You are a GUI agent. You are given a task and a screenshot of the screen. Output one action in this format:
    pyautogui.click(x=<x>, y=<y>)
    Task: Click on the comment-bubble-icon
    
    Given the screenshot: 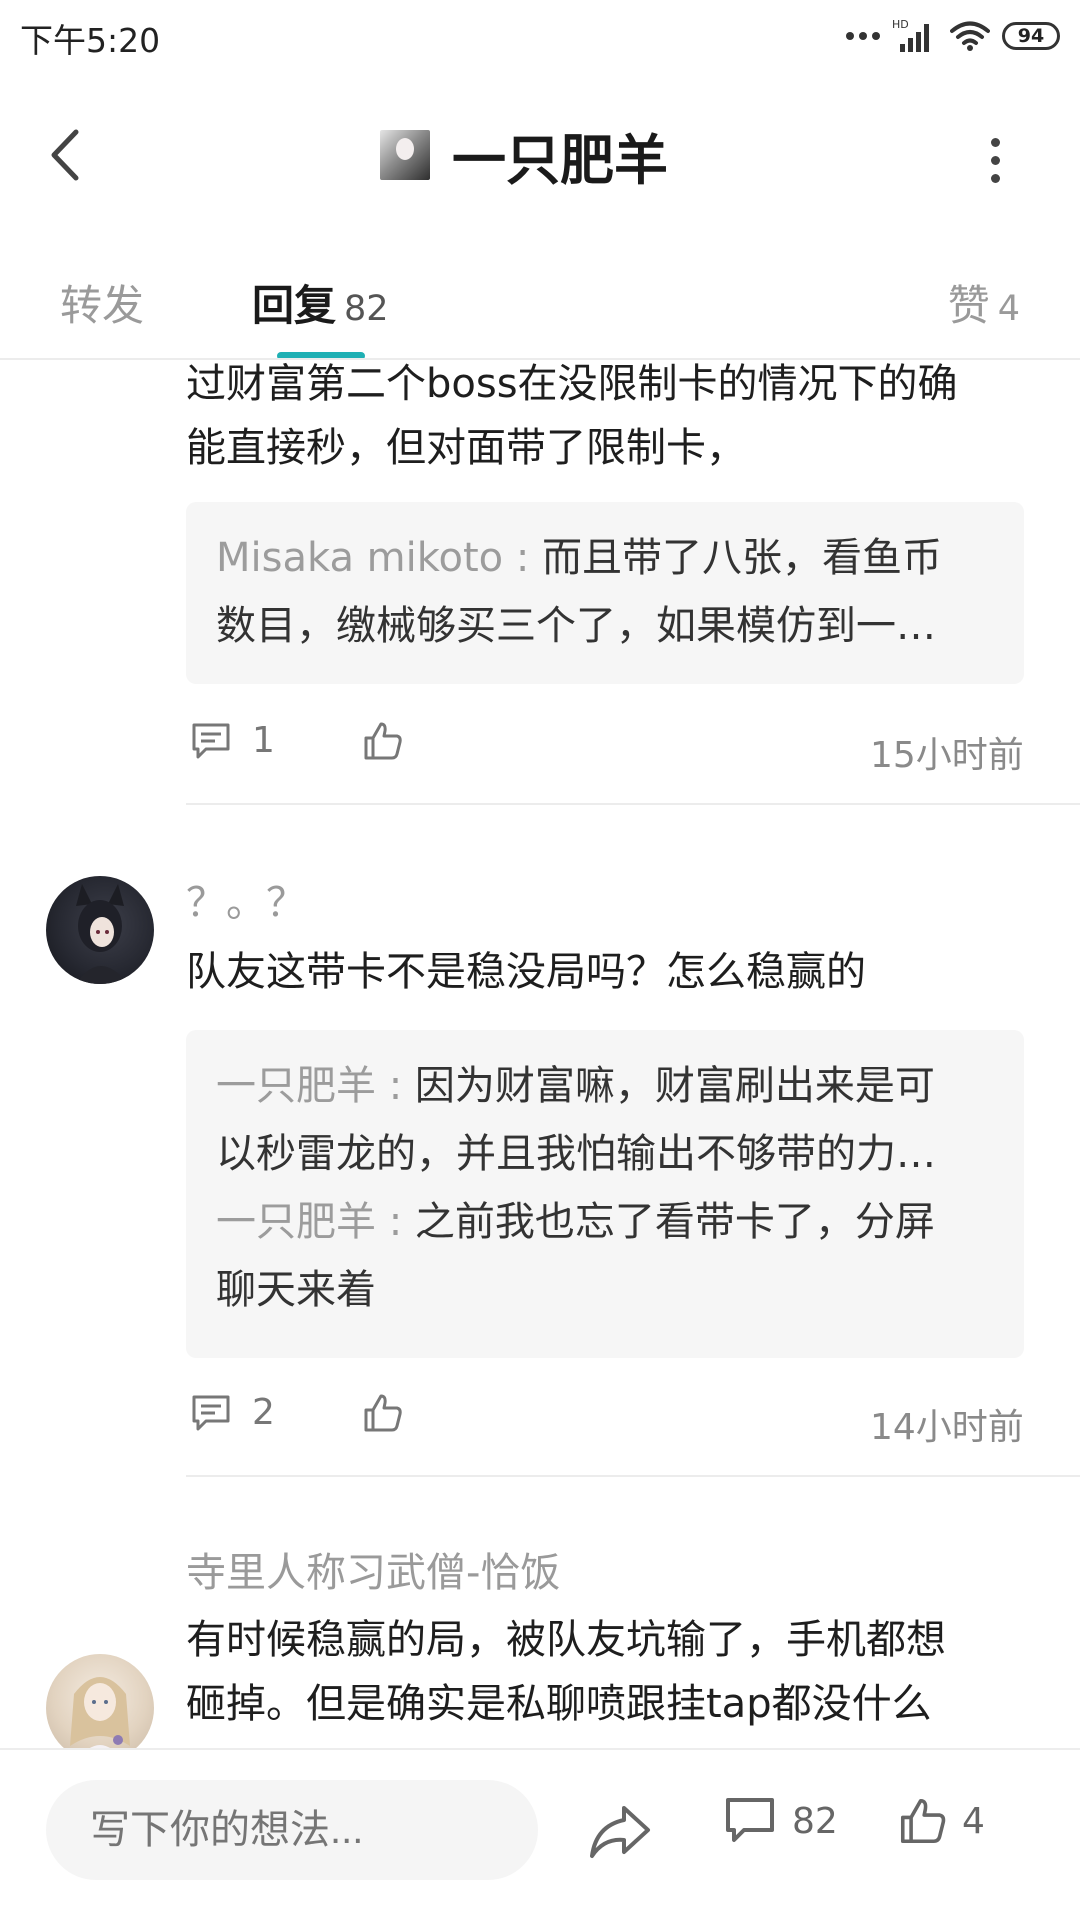 What is the action you would take?
    pyautogui.click(x=750, y=1820)
    